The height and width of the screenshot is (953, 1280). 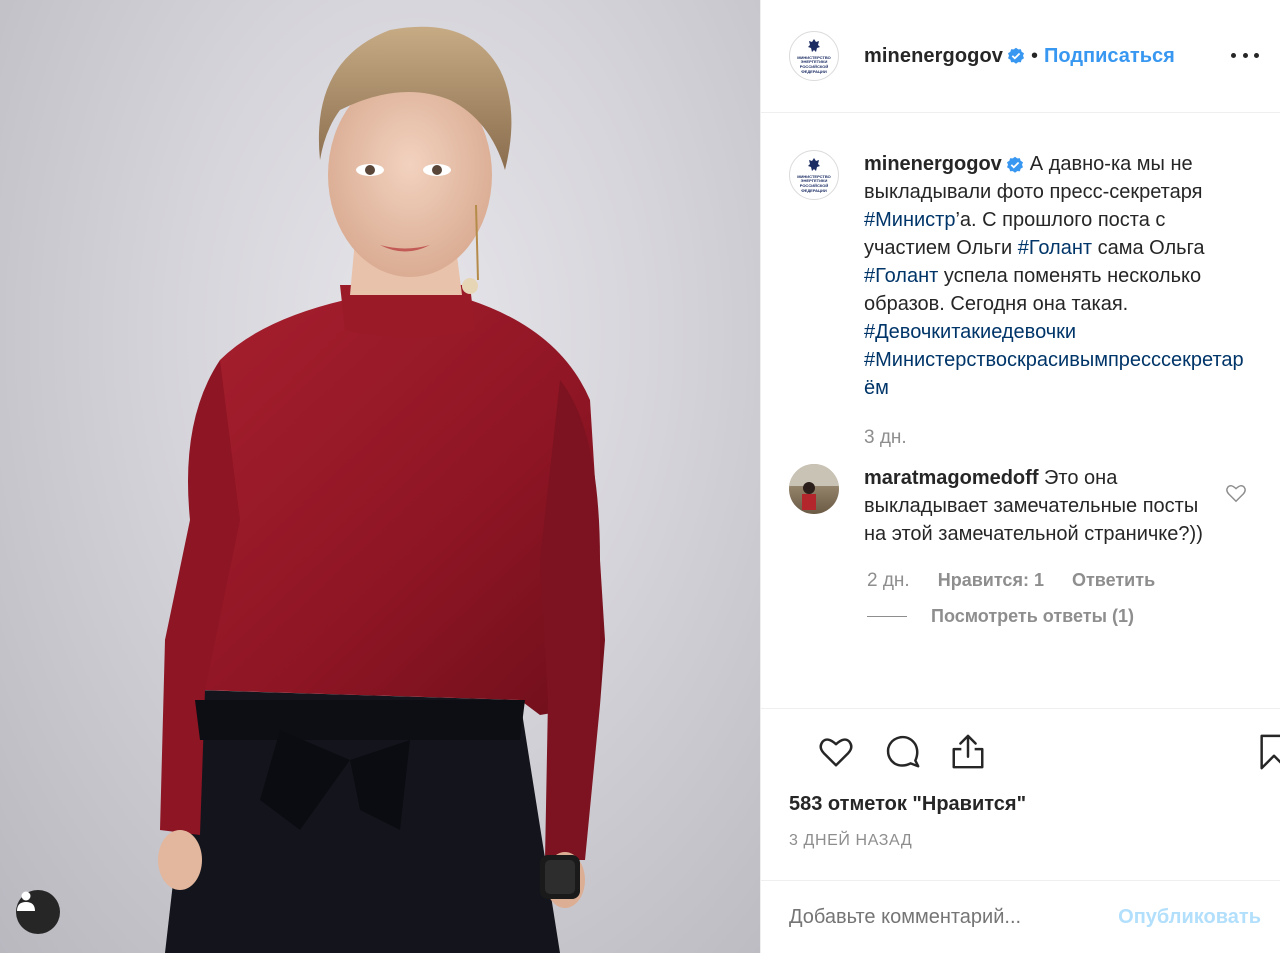 I want to click on more-options-icon, so click(x=1245, y=55).